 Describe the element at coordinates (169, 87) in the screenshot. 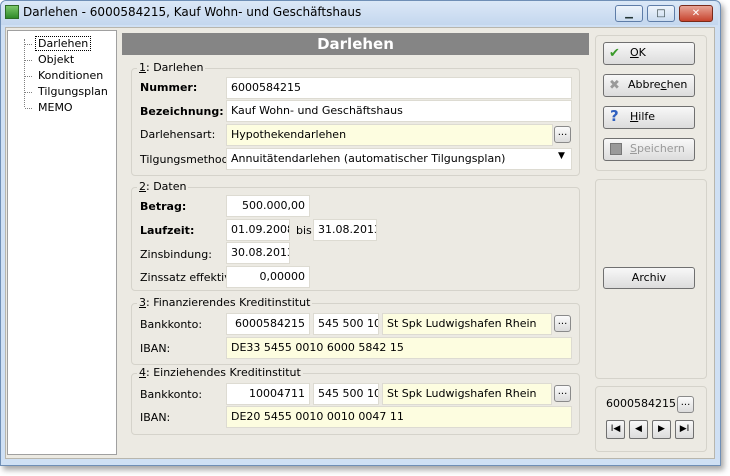

I see `nummer-label: Nummer:` at that location.